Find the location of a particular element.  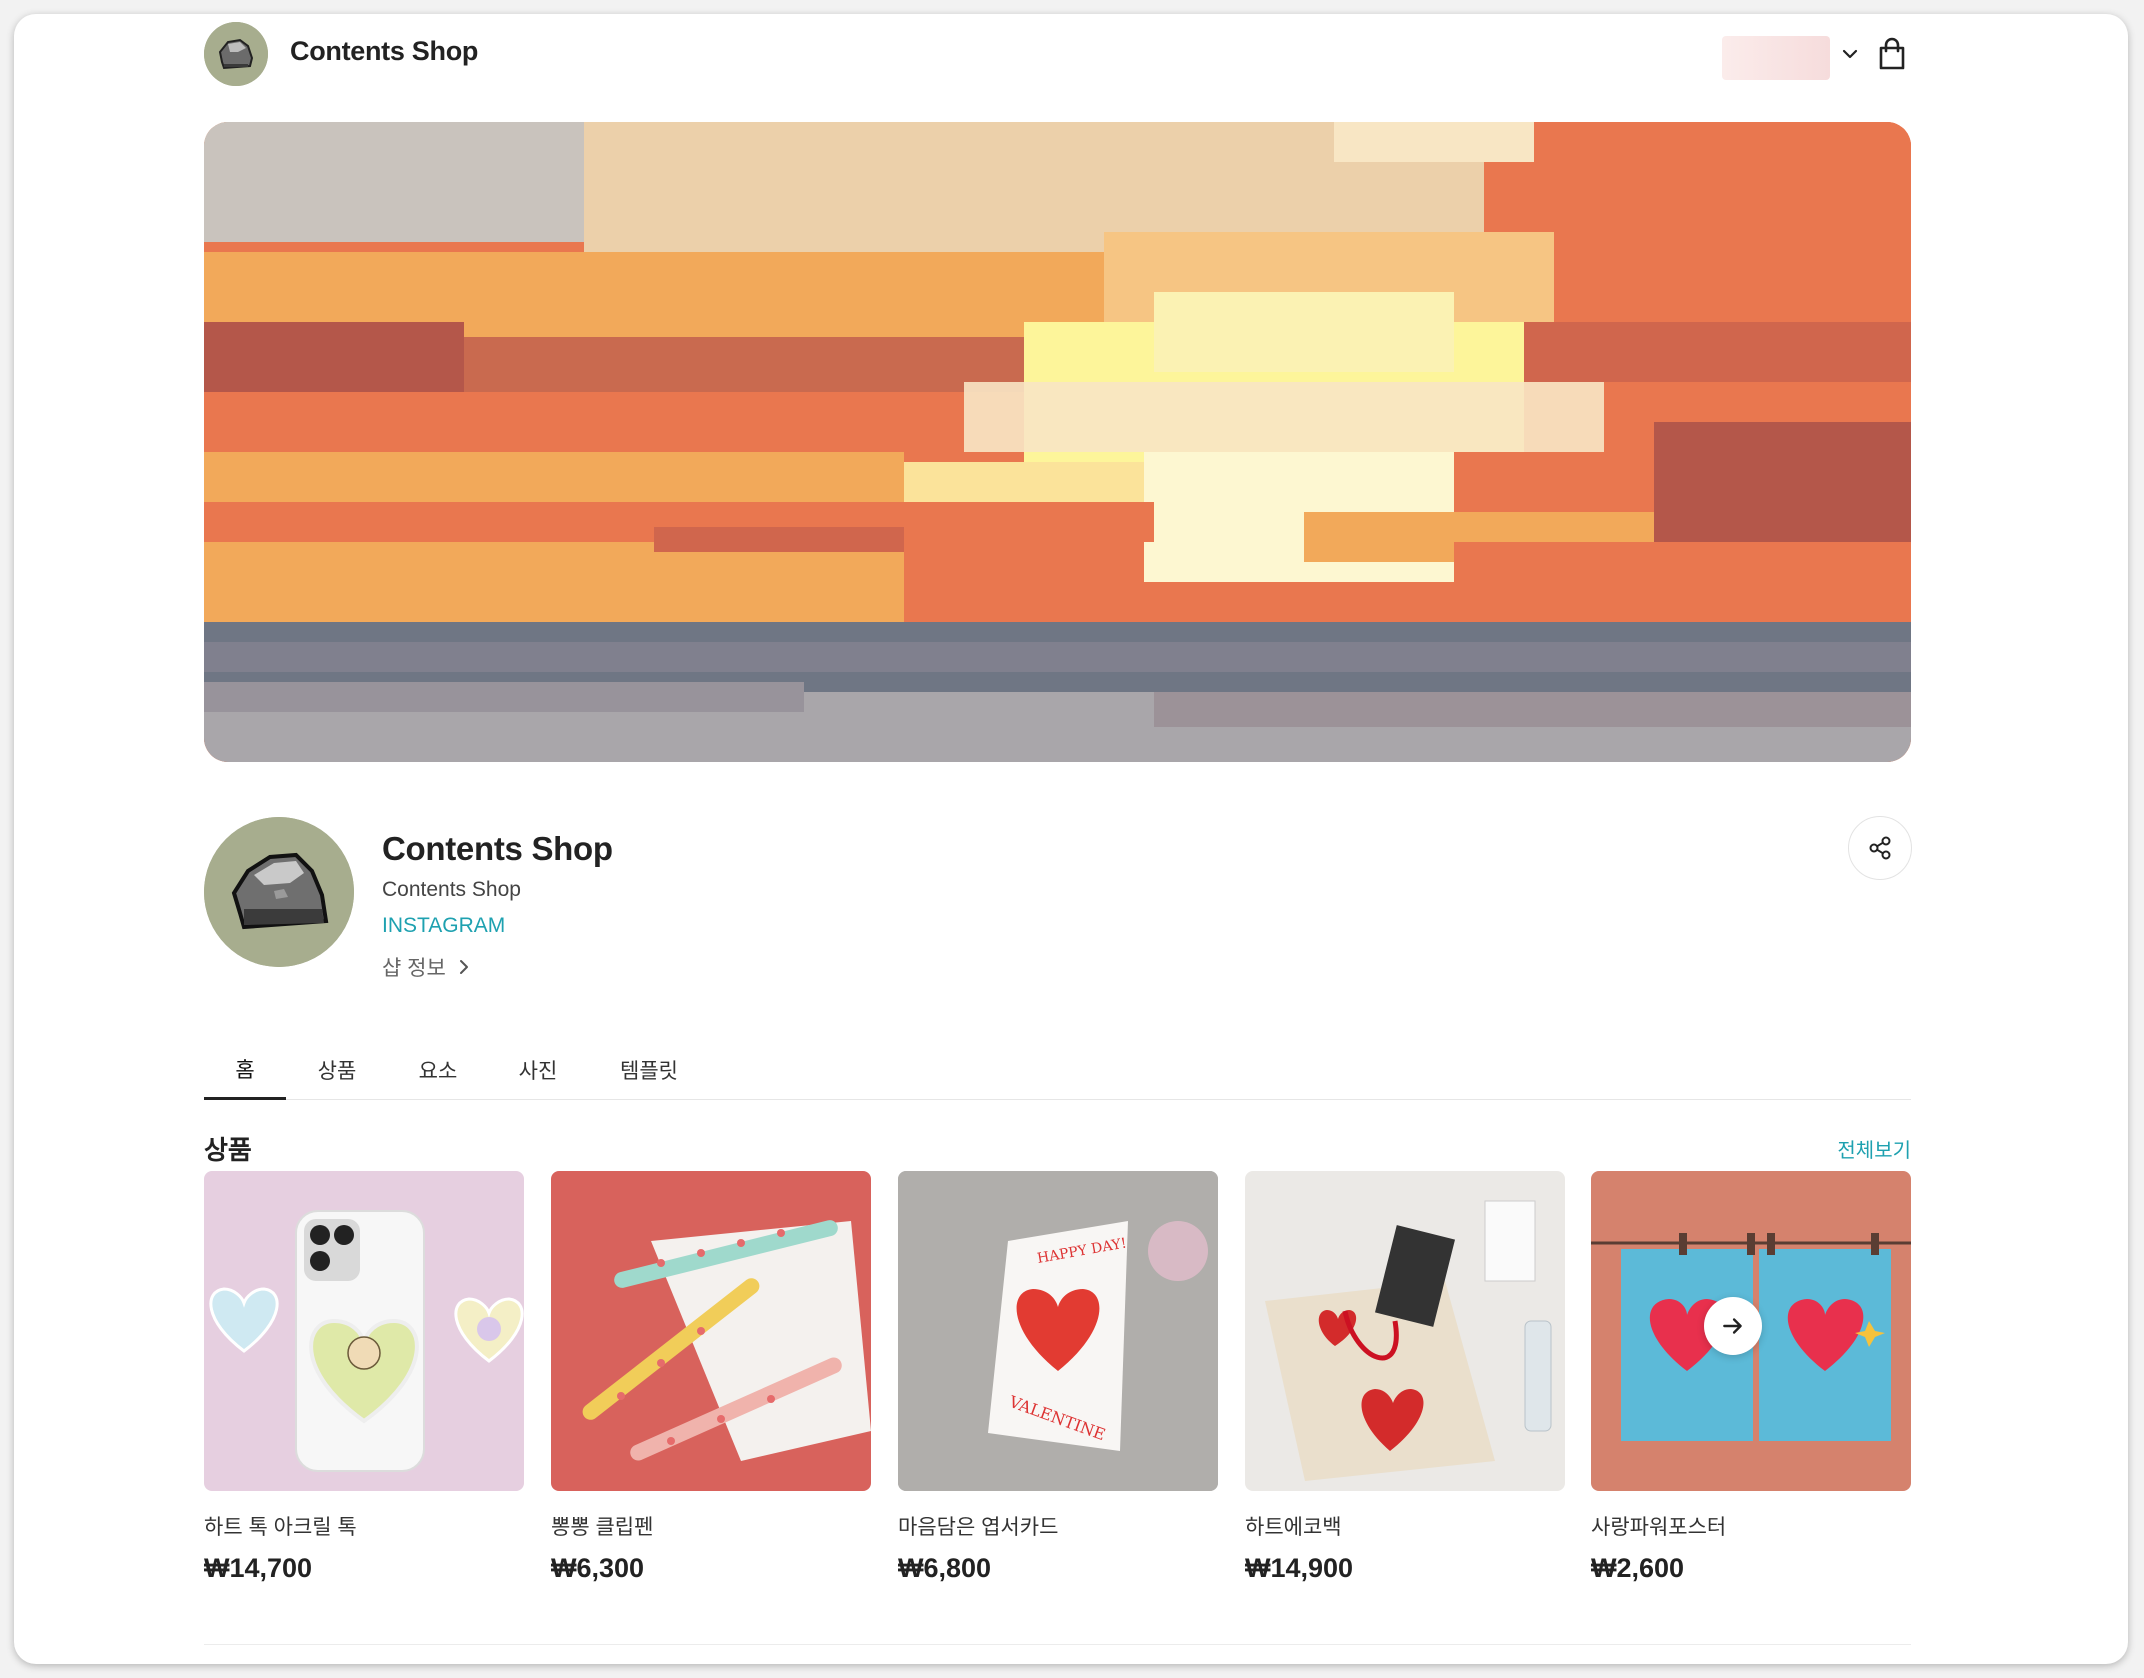

product-name: 하트에코백 is located at coordinates (1405, 1526).